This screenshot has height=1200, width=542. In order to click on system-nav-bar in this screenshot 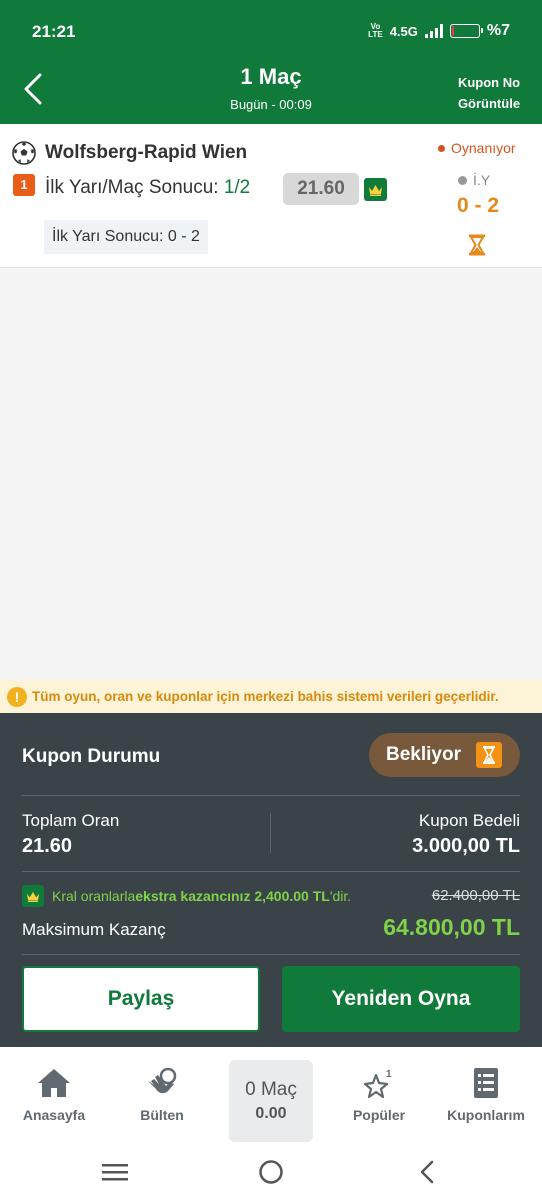, I will do `click(271, 1172)`.